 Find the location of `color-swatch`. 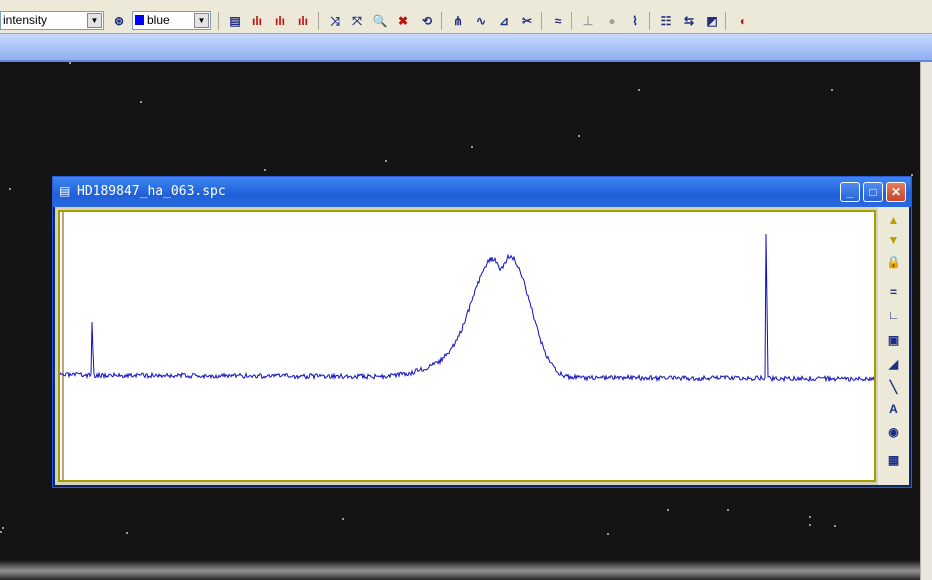

color-swatch is located at coordinates (139, 20).